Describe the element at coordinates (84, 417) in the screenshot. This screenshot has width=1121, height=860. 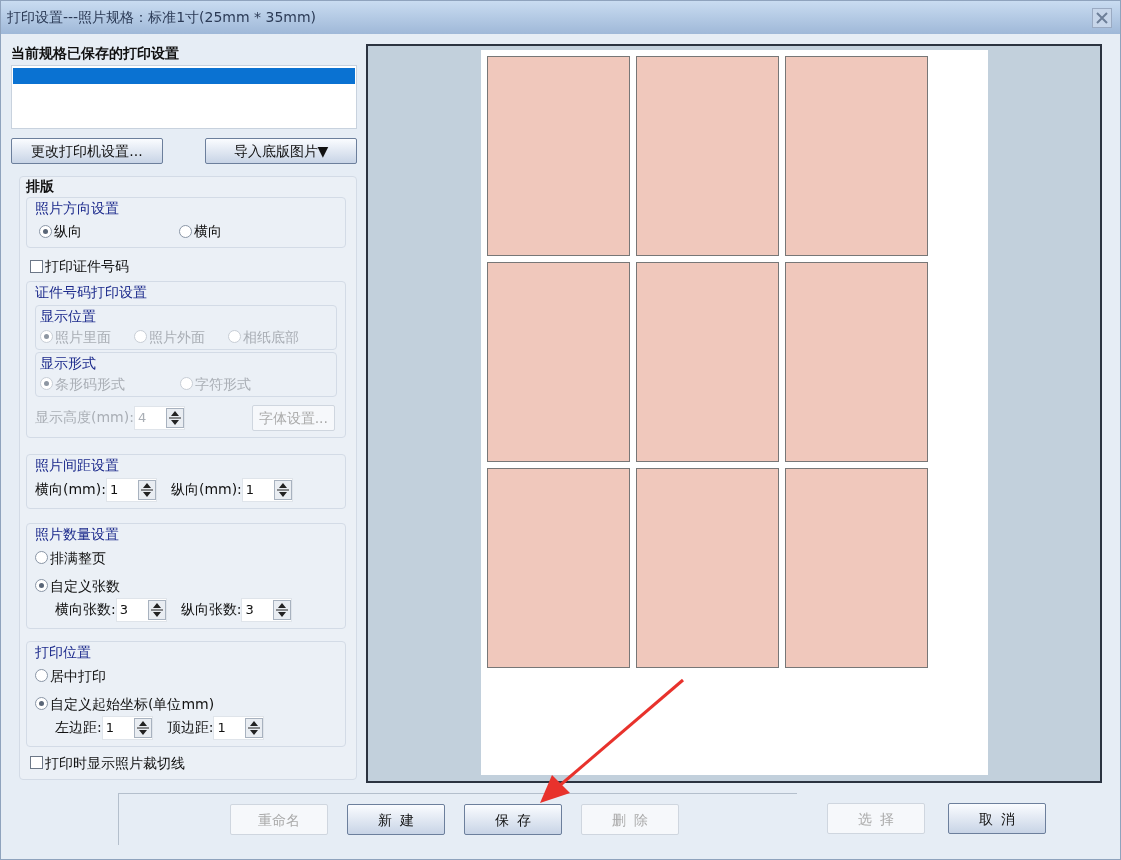
I see `field-label: 显示高度(mm):` at that location.